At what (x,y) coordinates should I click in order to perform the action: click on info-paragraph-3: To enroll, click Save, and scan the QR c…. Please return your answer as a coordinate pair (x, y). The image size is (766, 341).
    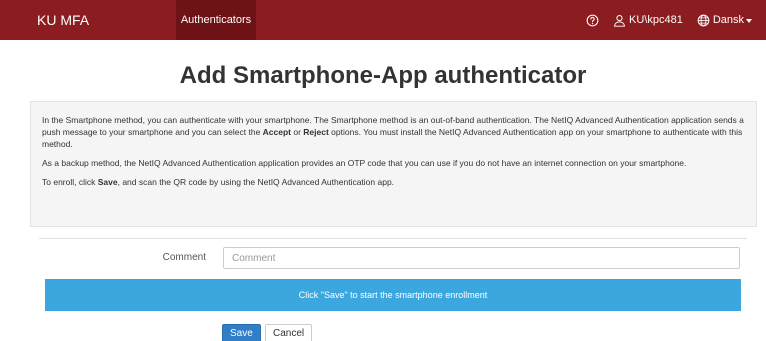
    Looking at the image, I should click on (218, 182).